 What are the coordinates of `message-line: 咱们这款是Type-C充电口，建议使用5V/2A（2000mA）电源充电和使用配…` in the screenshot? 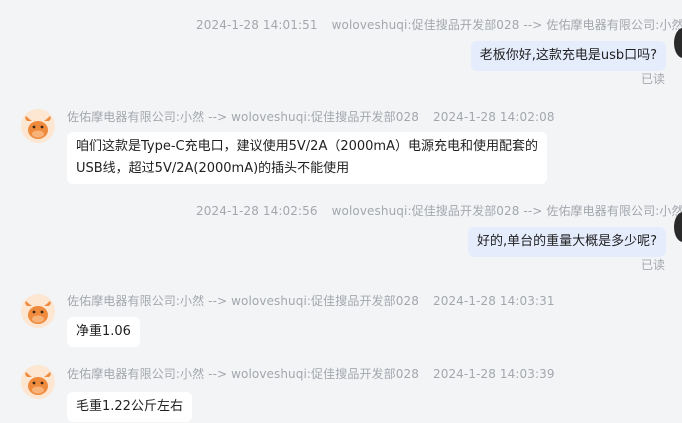 It's located at (307, 146).